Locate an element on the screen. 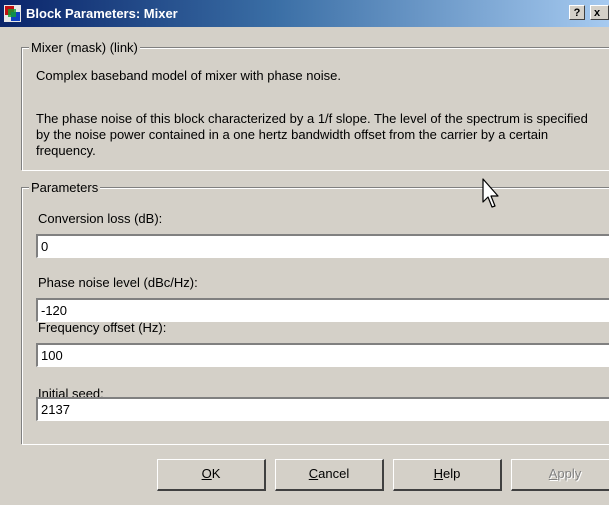 This screenshot has width=609, height=505. ok-button-mnemonic: O is located at coordinates (206, 473).